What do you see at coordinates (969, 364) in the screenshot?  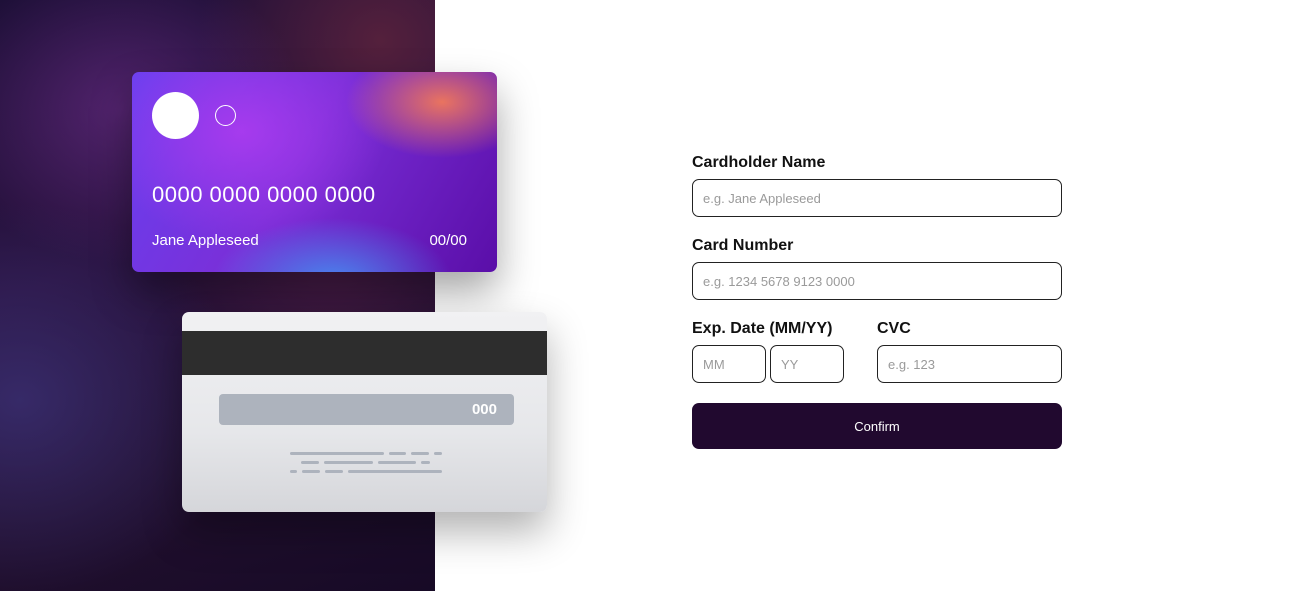 I see `cvc-input` at bounding box center [969, 364].